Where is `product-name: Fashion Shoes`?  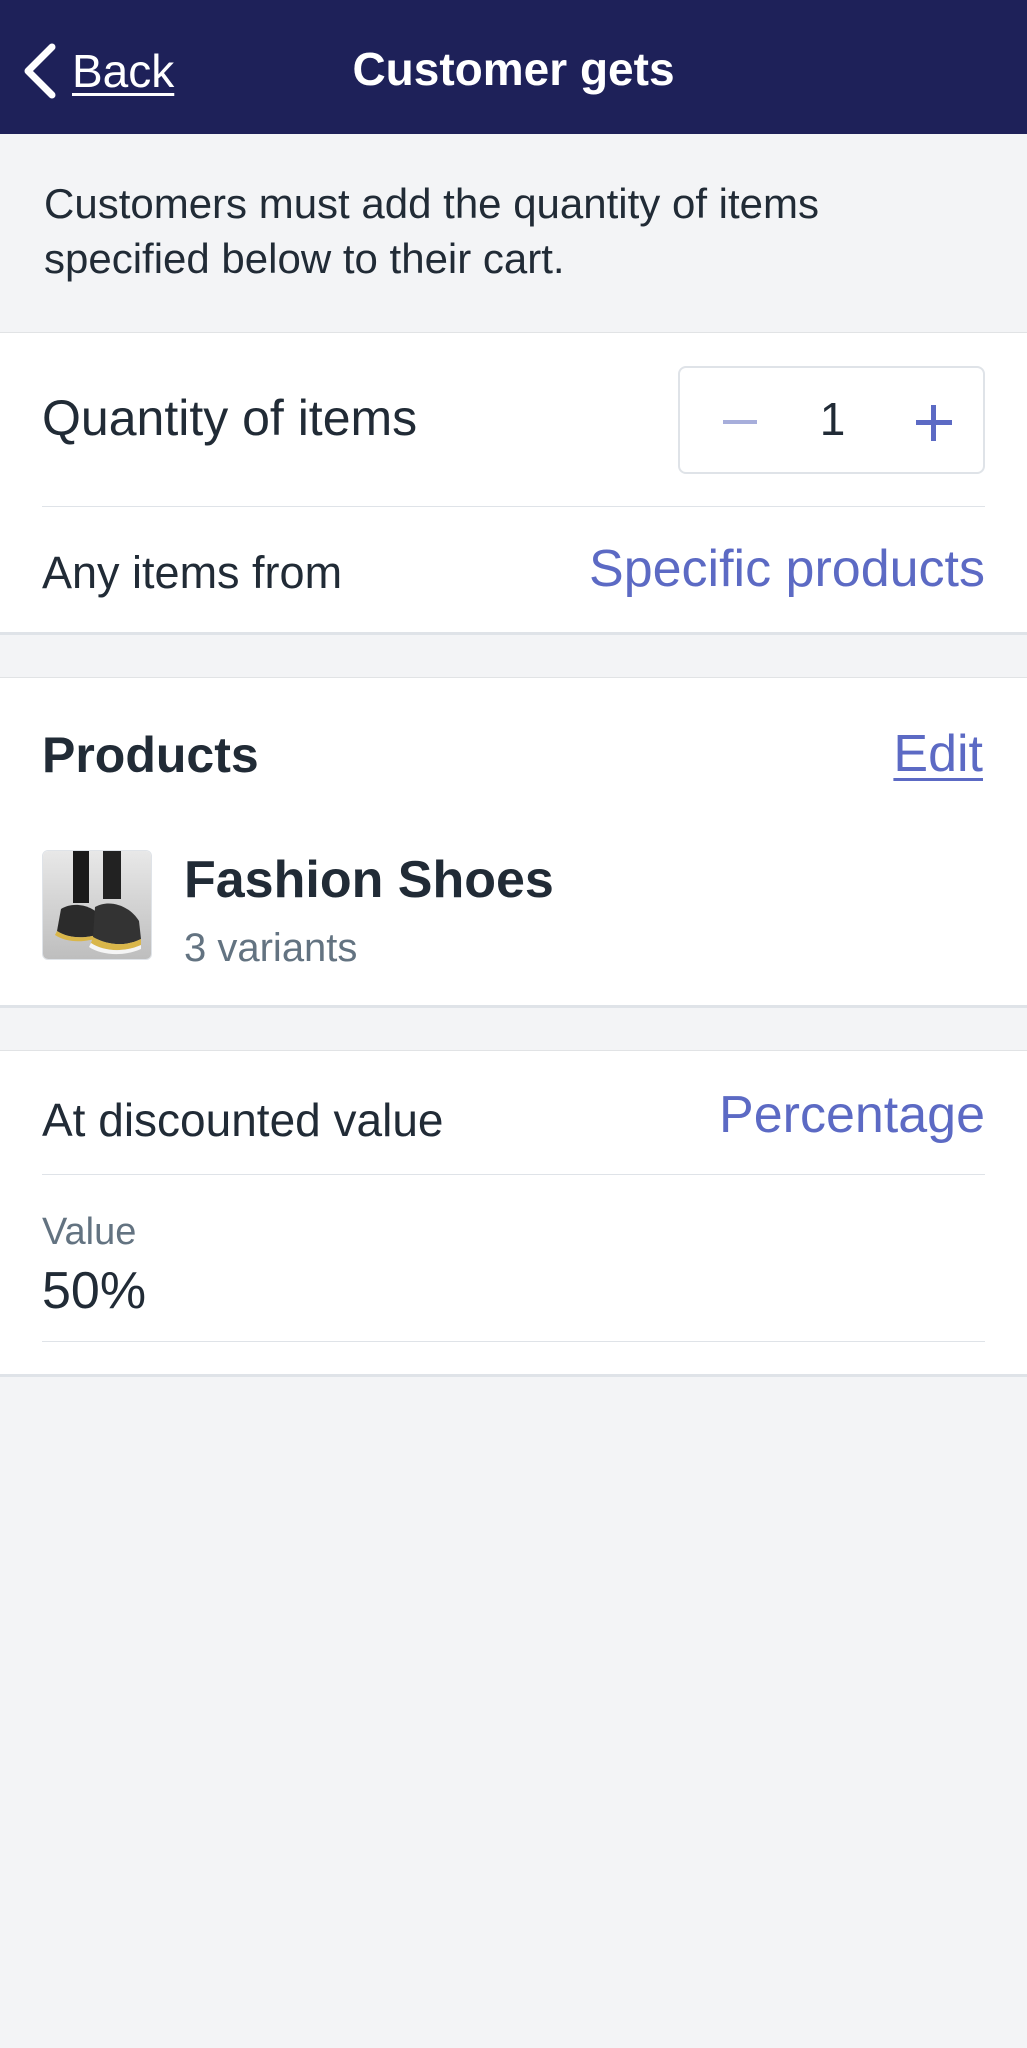 product-name: Fashion Shoes is located at coordinates (369, 880).